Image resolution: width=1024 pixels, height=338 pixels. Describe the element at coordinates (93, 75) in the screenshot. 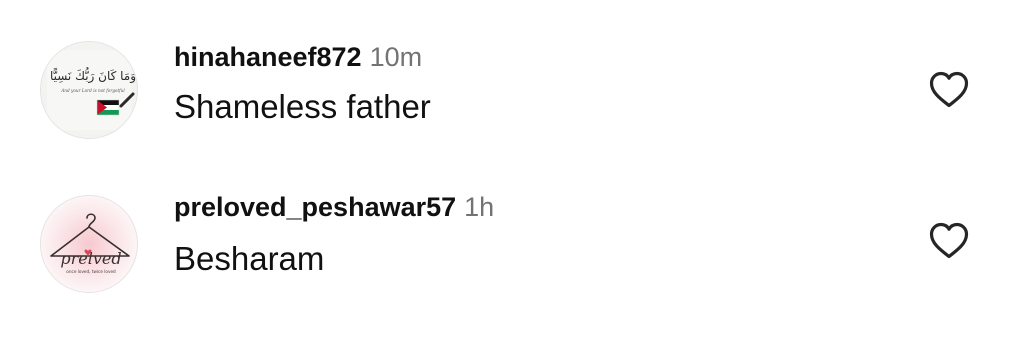

I see `avatar-calligraphy: وَمَا كَانَ رَبُّكَ نَسِيًّا` at that location.